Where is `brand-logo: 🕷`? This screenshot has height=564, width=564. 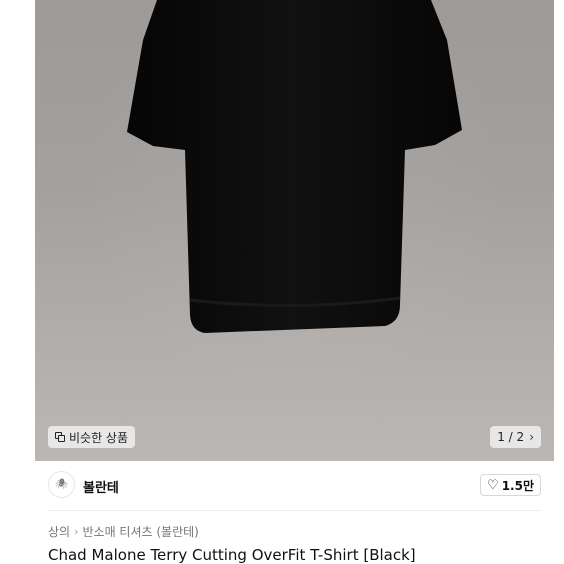
brand-logo: 🕷 is located at coordinates (61, 484).